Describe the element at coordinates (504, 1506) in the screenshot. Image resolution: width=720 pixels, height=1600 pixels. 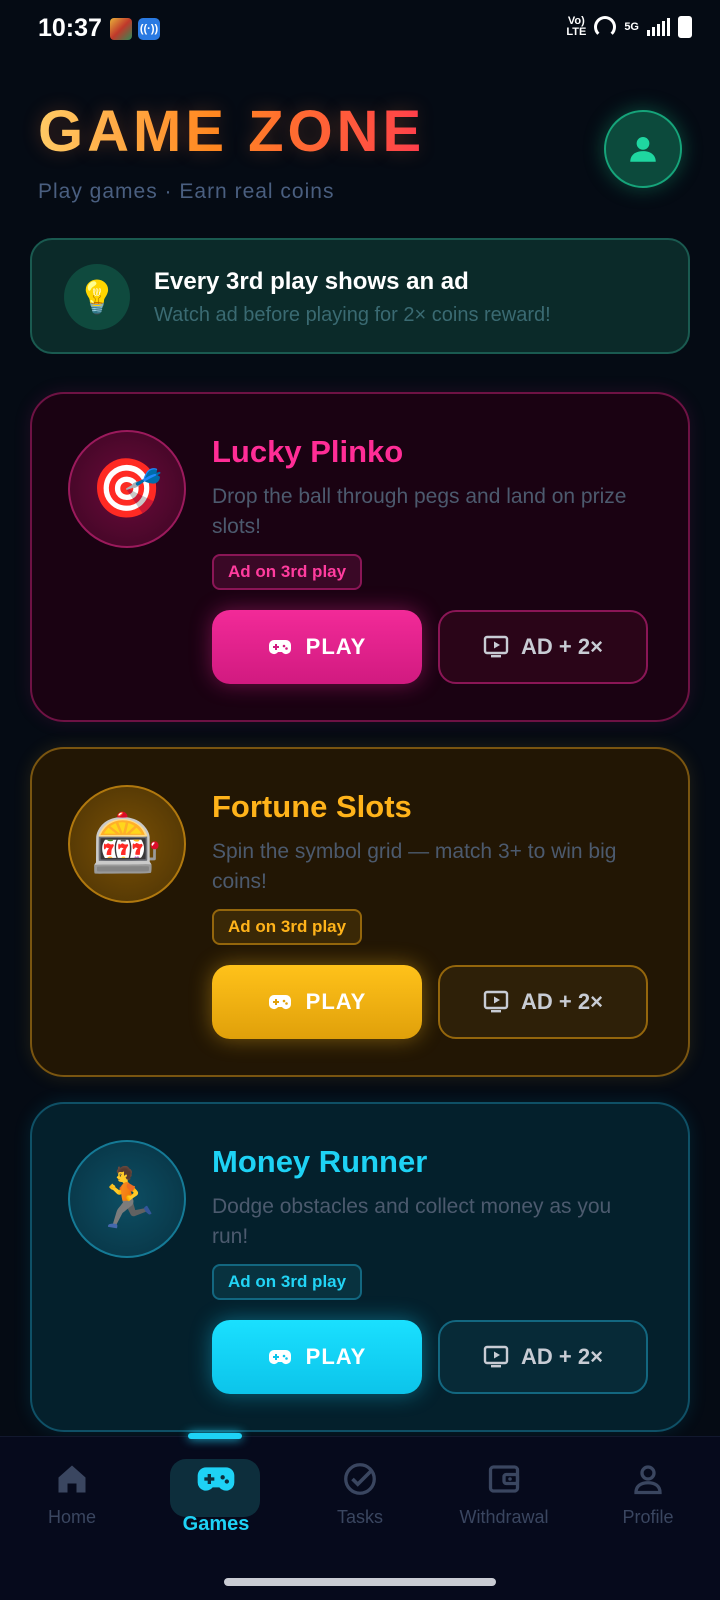
I see `nav-item-withdrawal: Withdrawal` at that location.